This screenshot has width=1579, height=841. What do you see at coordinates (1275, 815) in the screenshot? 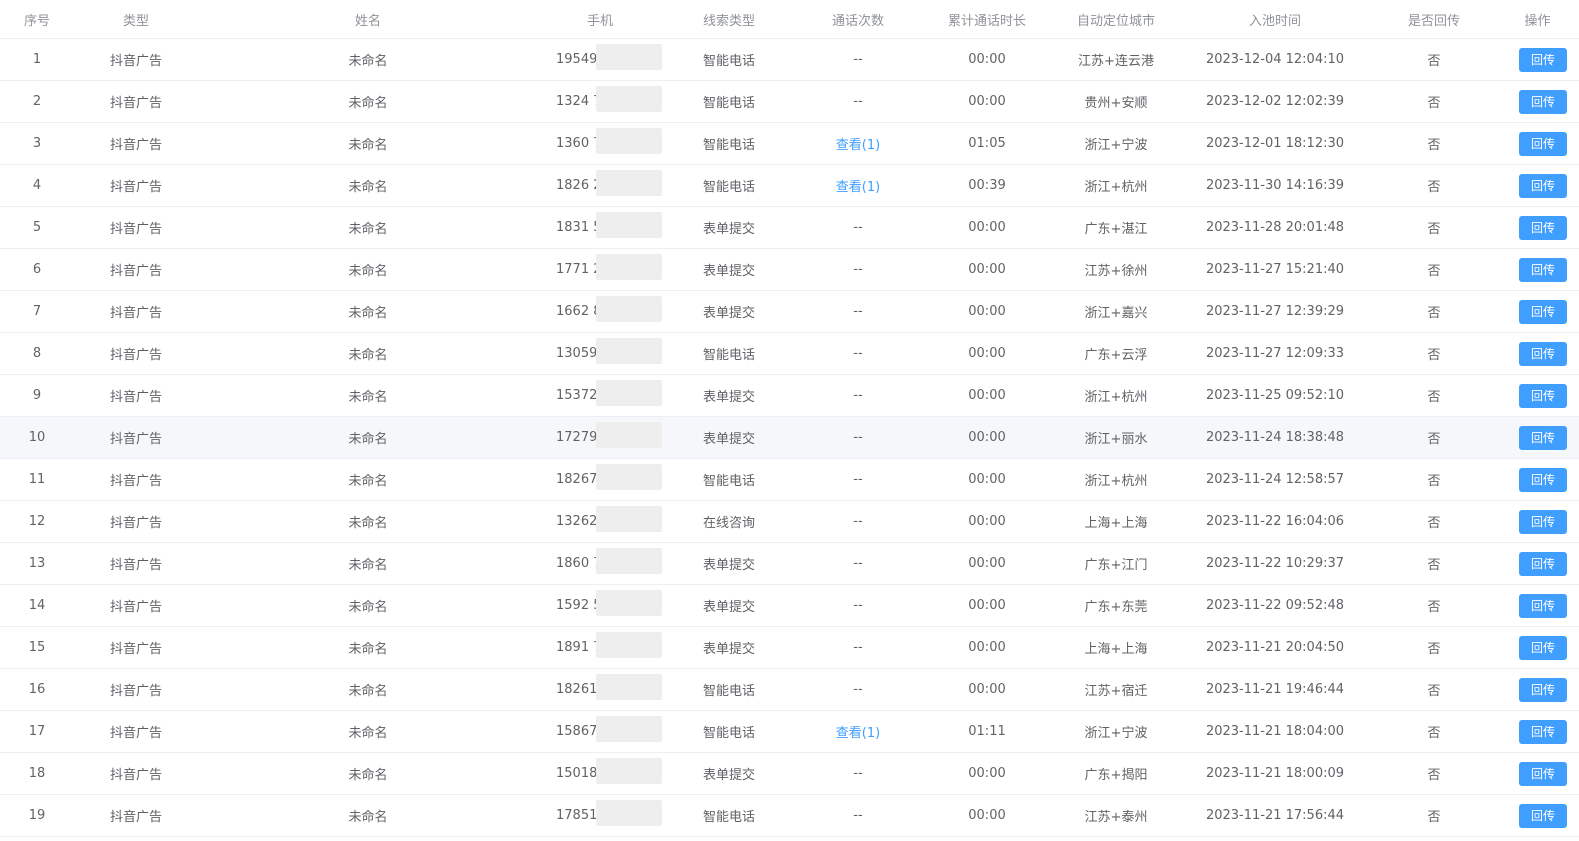
I see `time-cell: 2023-11-21 17:56:44` at bounding box center [1275, 815].